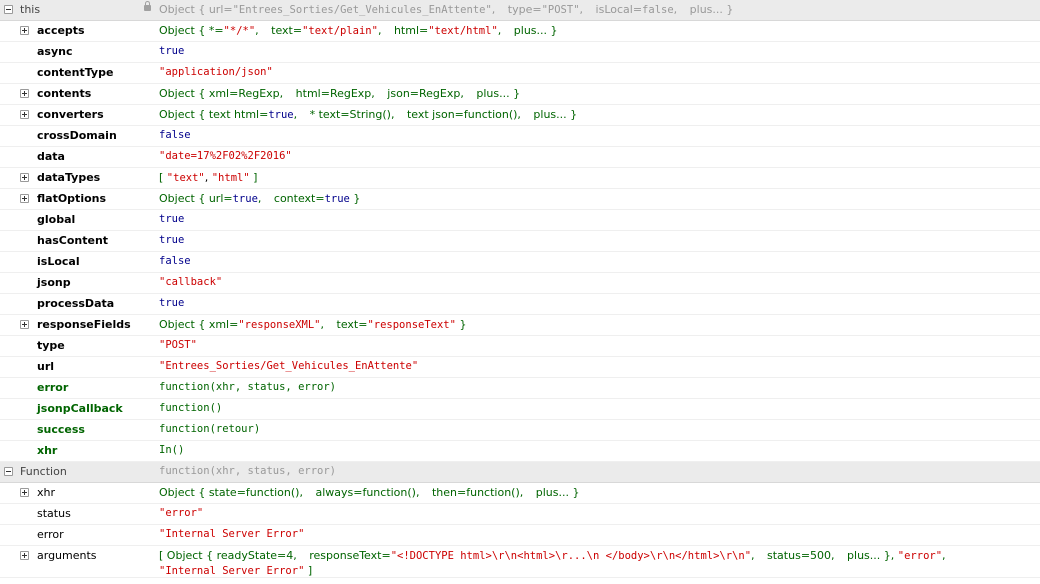 The height and width of the screenshot is (584, 1040). Describe the element at coordinates (75, 72) in the screenshot. I see `prop-name: contentType` at that location.